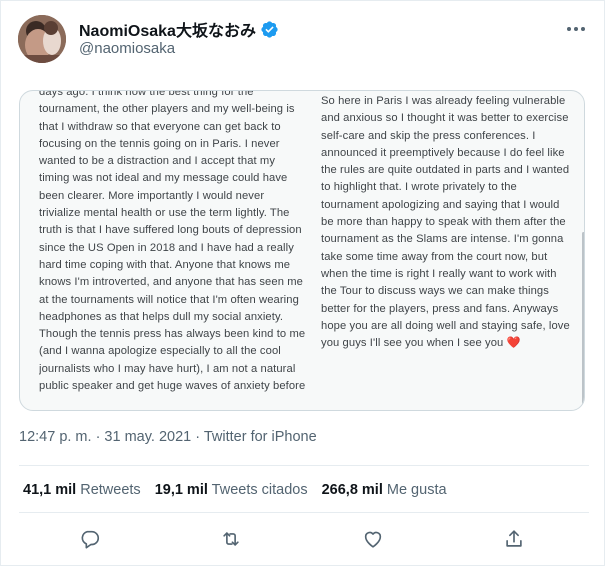 The image size is (605, 566). I want to click on author-name-row: NaomiOsaka大坂なおみ, so click(179, 29).